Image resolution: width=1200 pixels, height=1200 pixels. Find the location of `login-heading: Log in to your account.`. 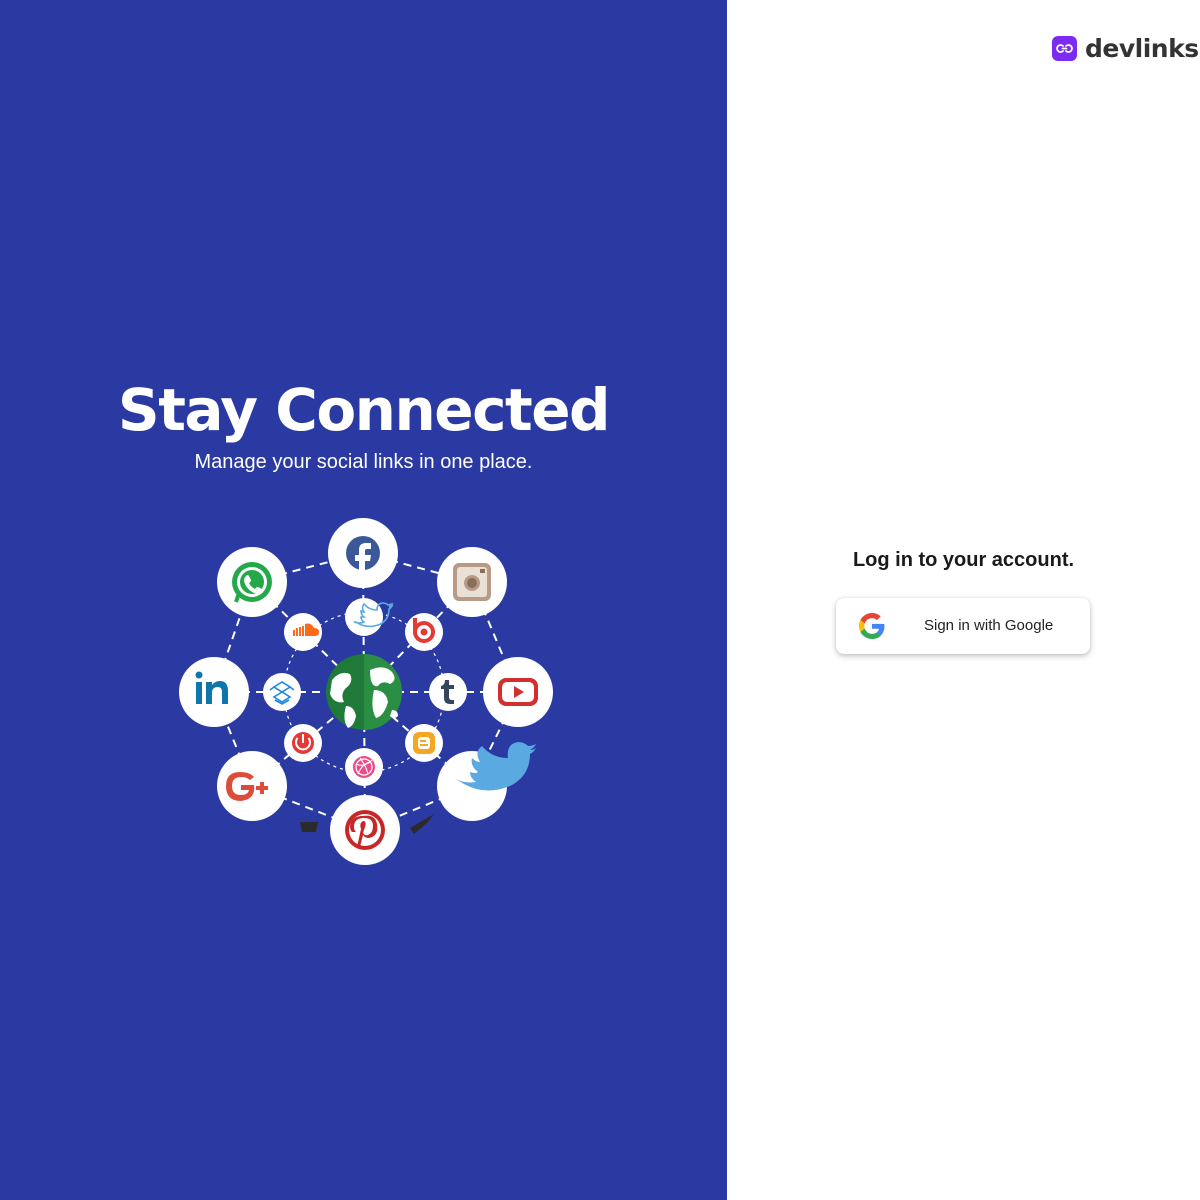

login-heading: Log in to your account. is located at coordinates (963, 560).